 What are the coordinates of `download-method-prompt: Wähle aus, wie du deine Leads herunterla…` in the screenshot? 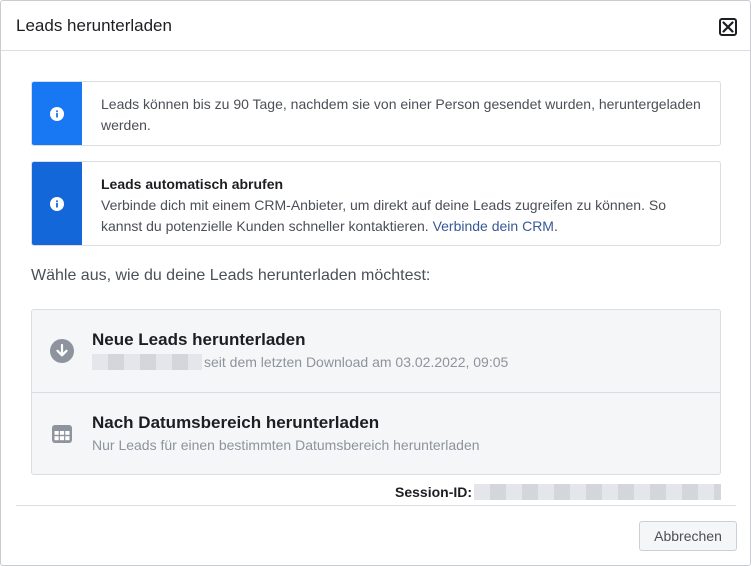 It's located at (231, 275).